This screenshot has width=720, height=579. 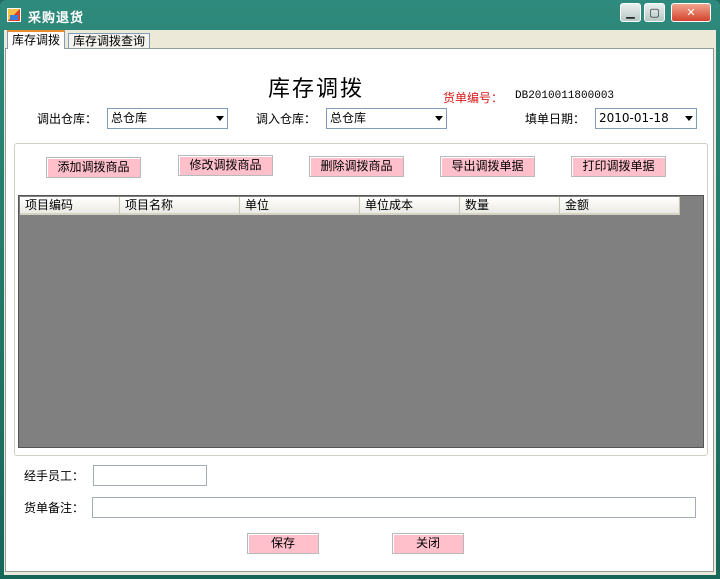 What do you see at coordinates (70, 206) in the screenshot?
I see `column-header-item-code: 项目编码` at bounding box center [70, 206].